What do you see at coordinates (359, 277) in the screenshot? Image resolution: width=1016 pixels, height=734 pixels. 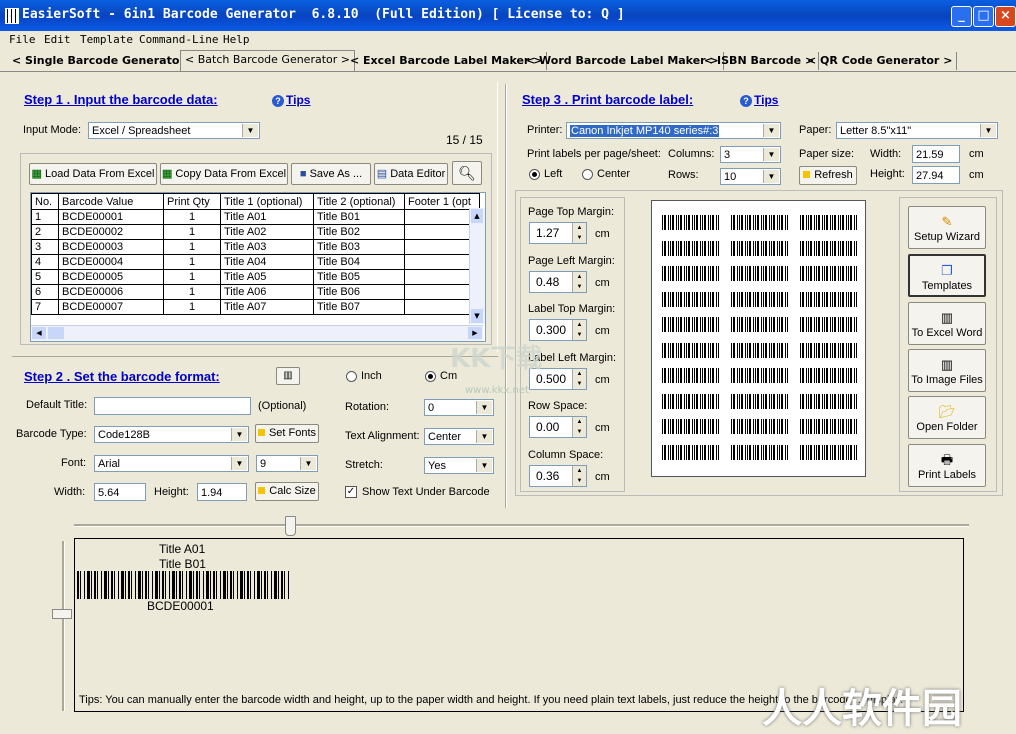 I see `table-cell: Title B05` at bounding box center [359, 277].